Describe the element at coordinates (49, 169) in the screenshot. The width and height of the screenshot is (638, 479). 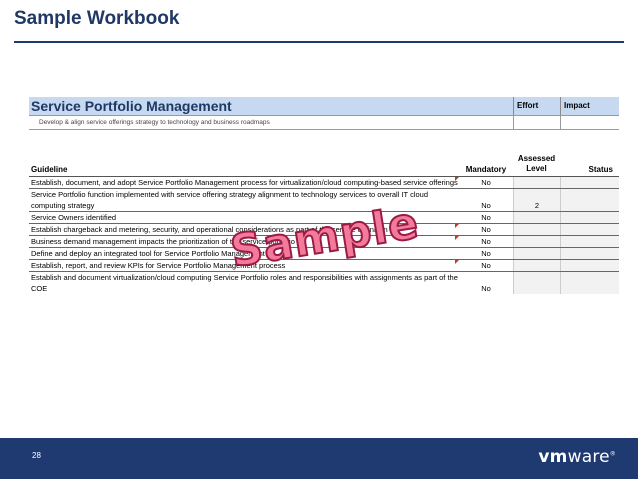
I see `guideline-column-header: Guideline` at that location.